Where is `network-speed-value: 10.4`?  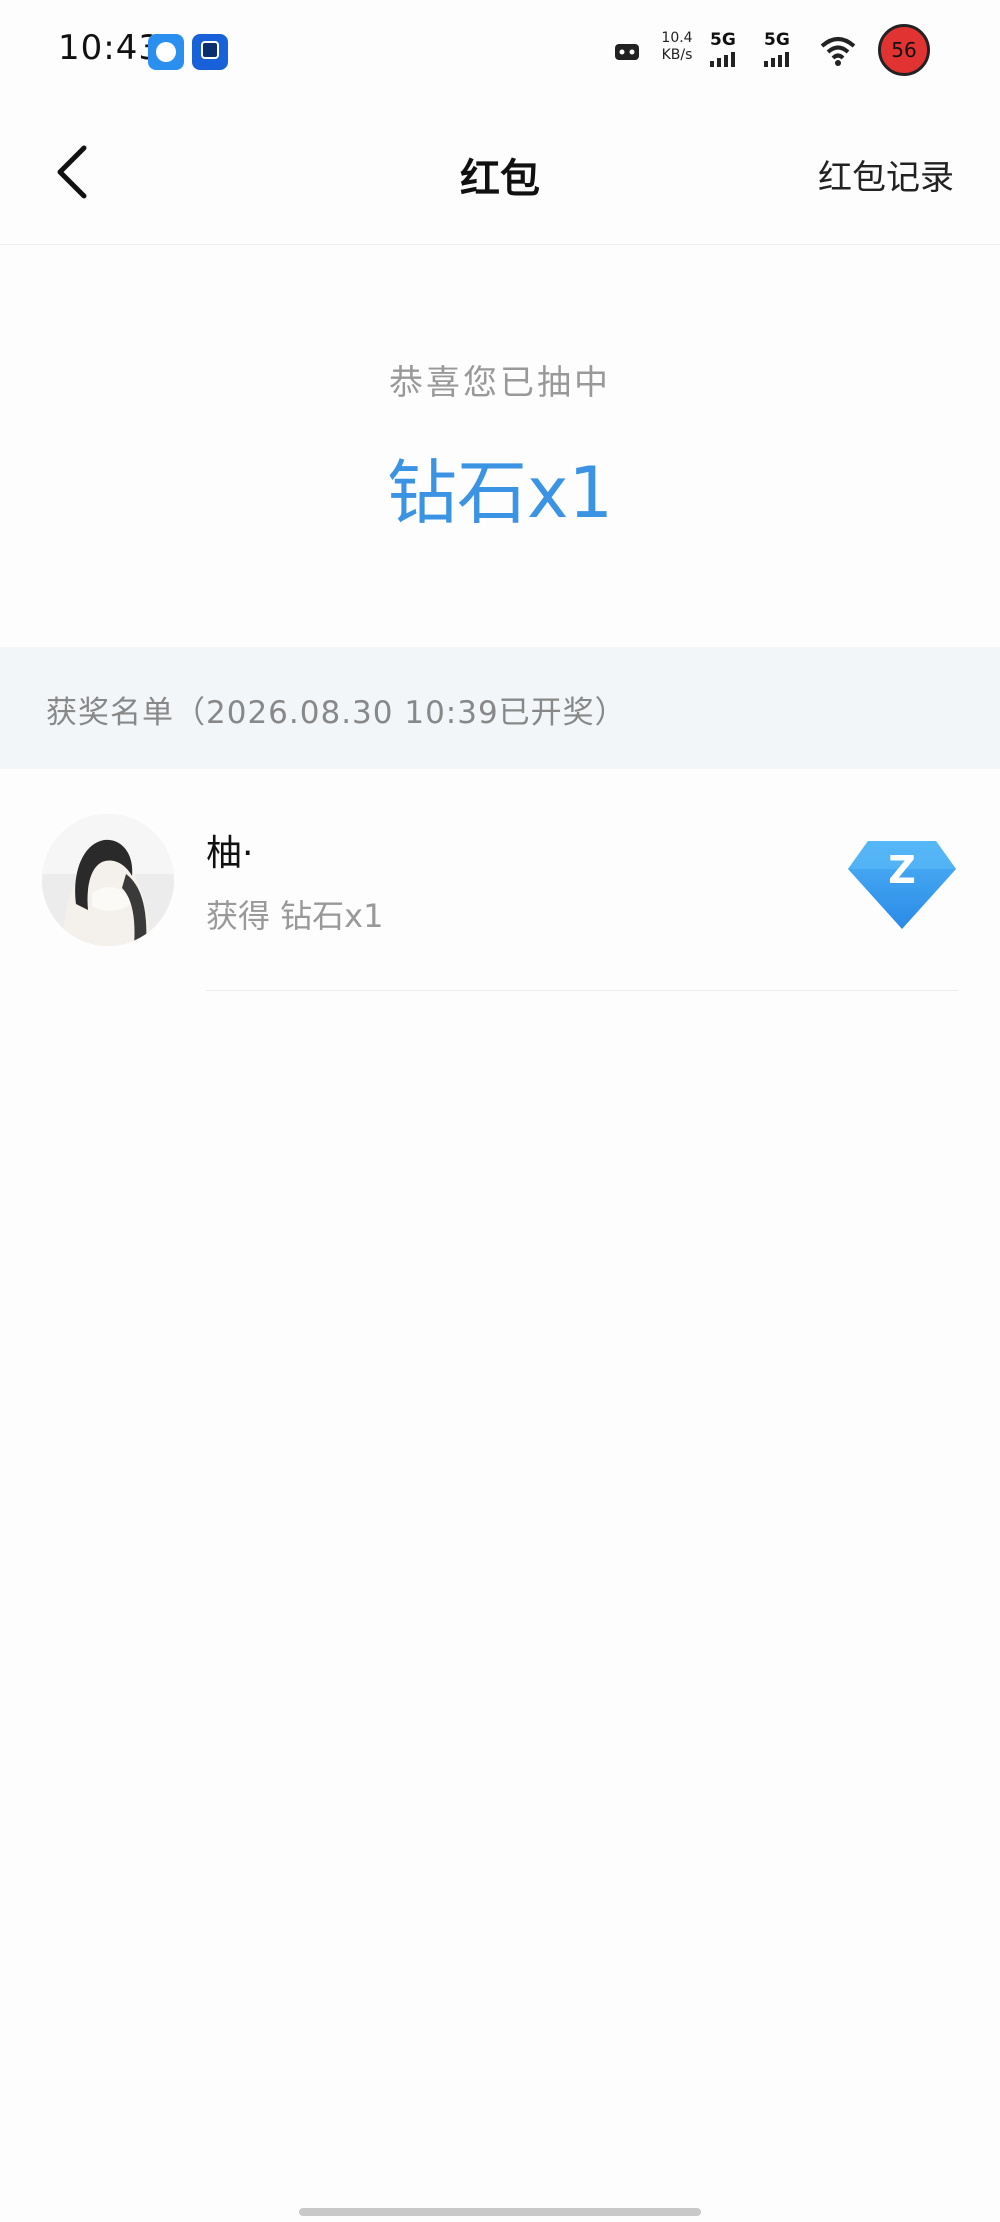 network-speed-value: 10.4 is located at coordinates (677, 38).